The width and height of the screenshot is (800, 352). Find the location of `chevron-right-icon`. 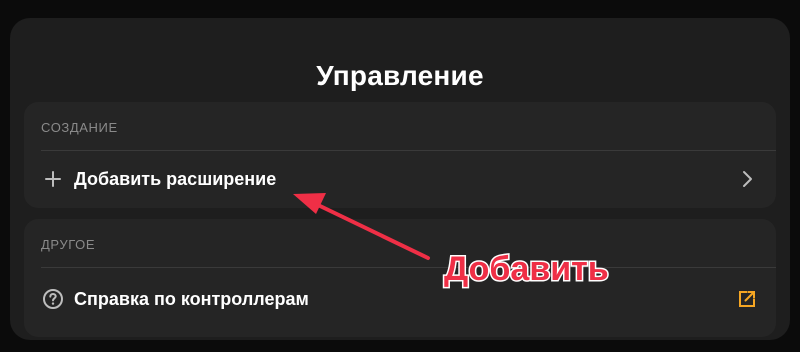

chevron-right-icon is located at coordinates (747, 179).